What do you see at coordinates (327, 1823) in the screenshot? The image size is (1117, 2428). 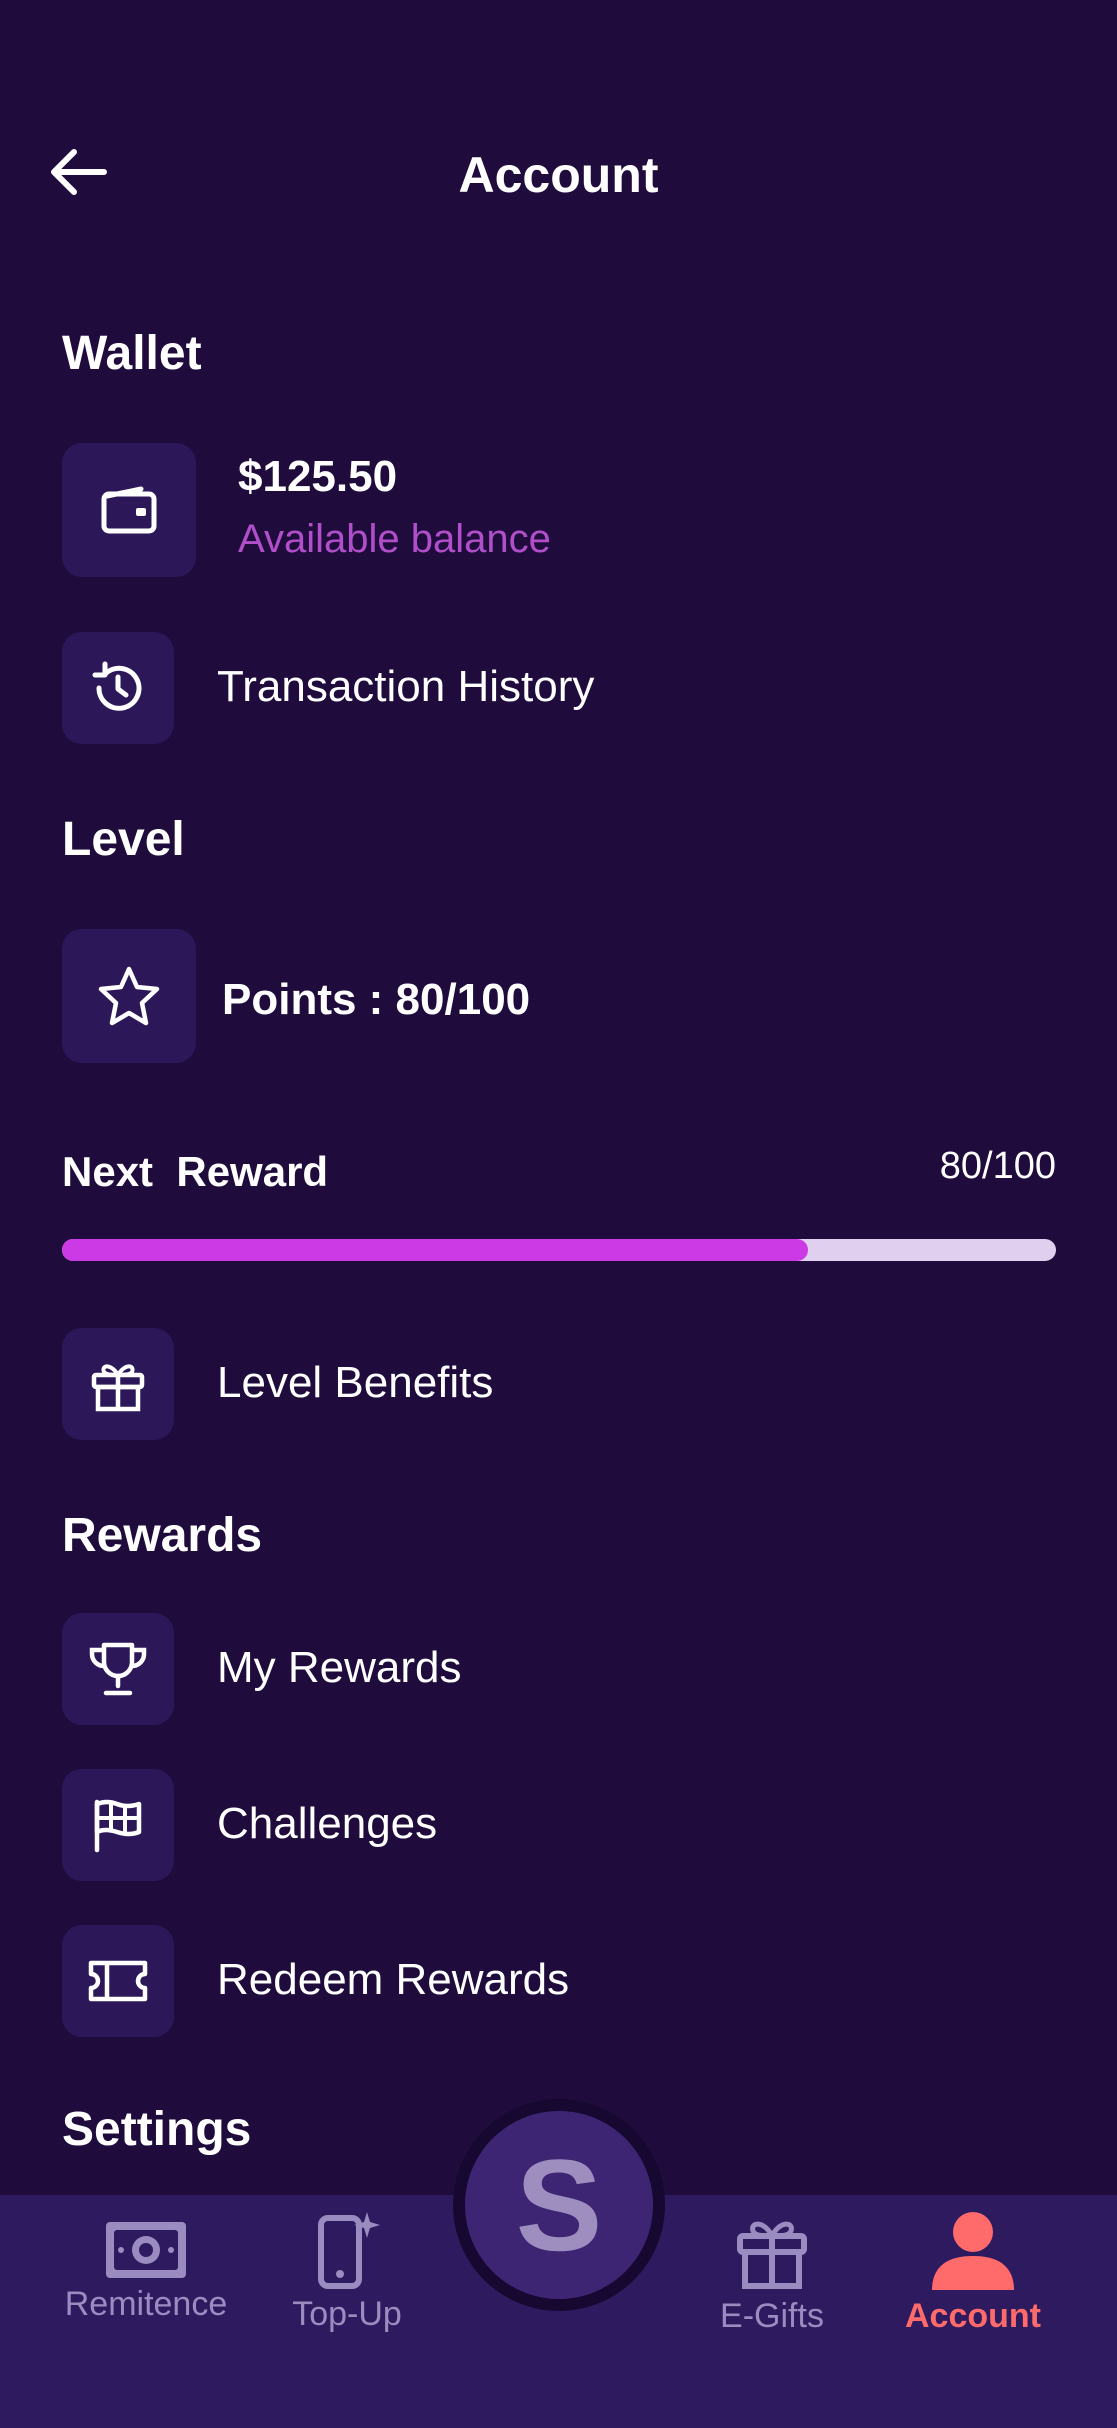 I see `challenges-label: Challenges` at bounding box center [327, 1823].